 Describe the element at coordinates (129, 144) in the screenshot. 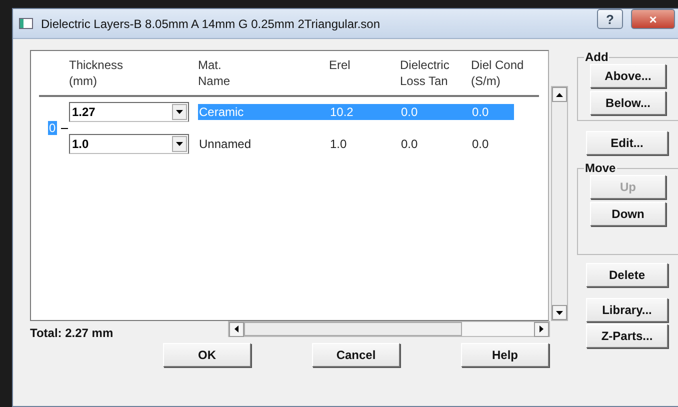

I see `thickness-dropdown: 1.0` at that location.